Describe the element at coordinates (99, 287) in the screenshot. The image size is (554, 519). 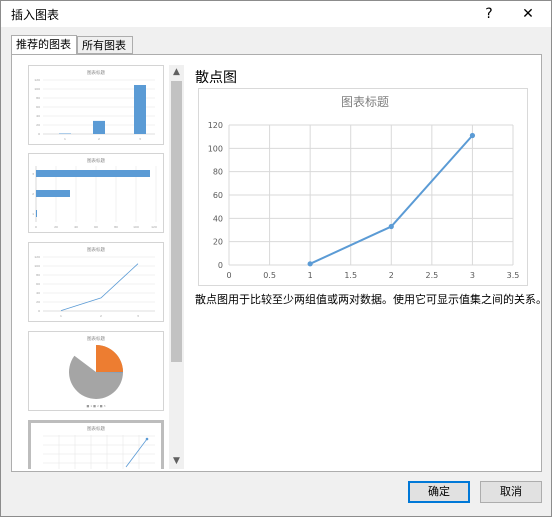
I see `series-line` at that location.